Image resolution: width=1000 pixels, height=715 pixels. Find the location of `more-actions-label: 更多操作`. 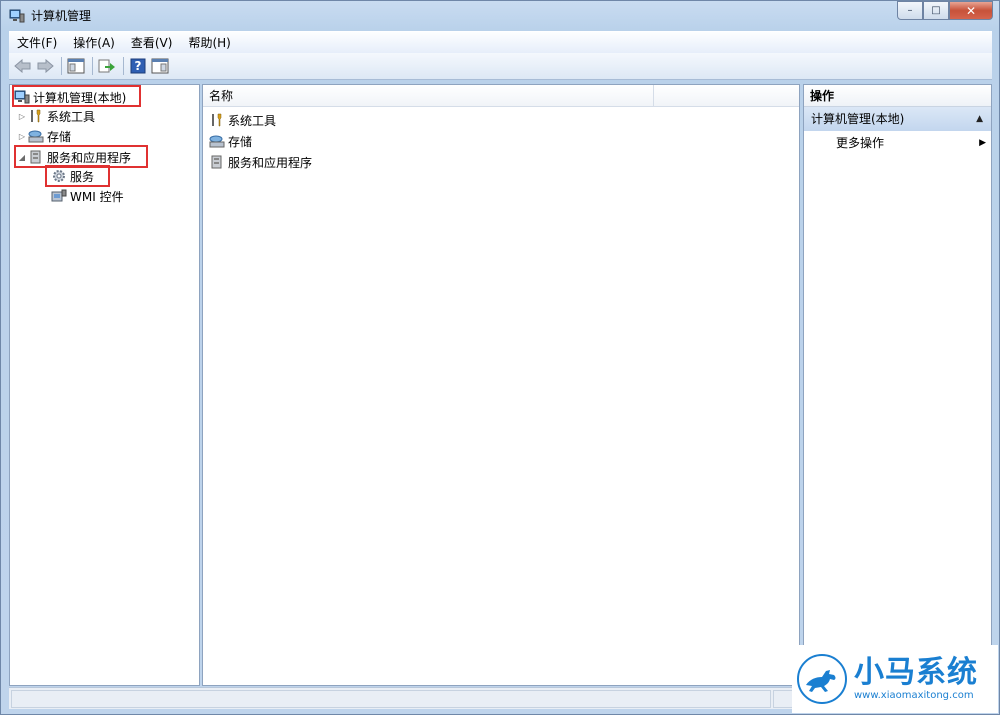

more-actions-label: 更多操作 is located at coordinates (860, 143).